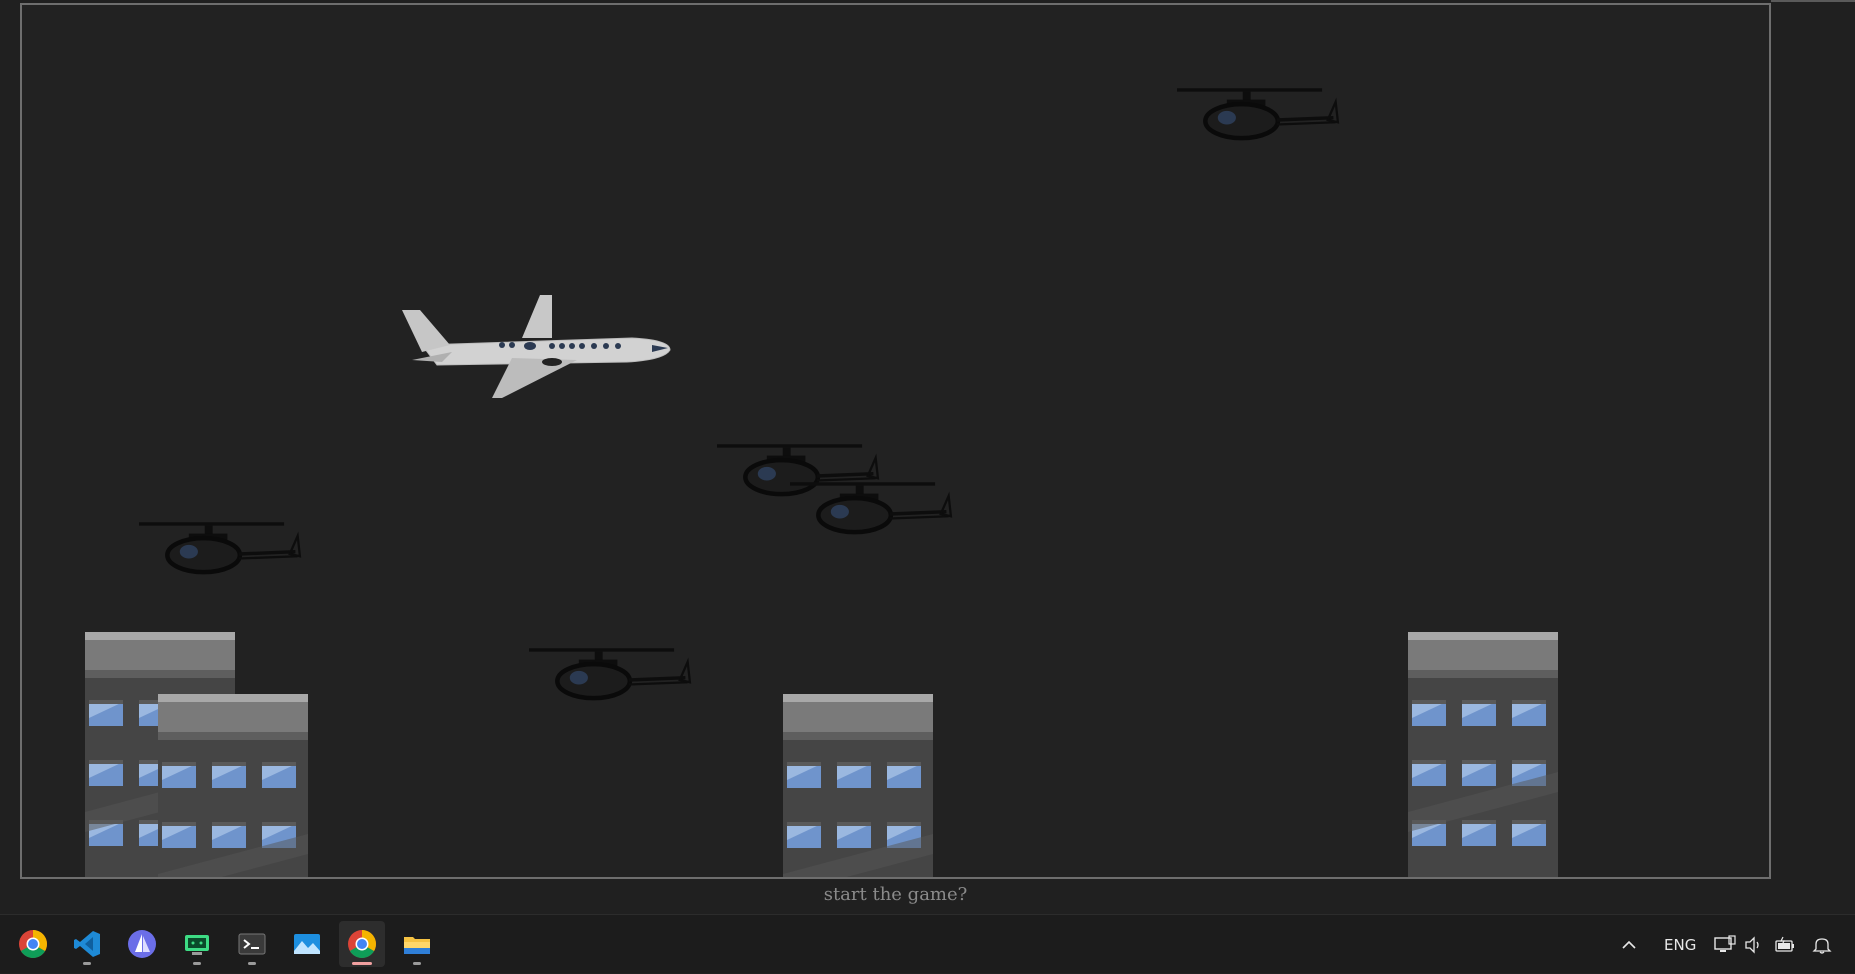  I want to click on volume-icon, so click(1754, 944).